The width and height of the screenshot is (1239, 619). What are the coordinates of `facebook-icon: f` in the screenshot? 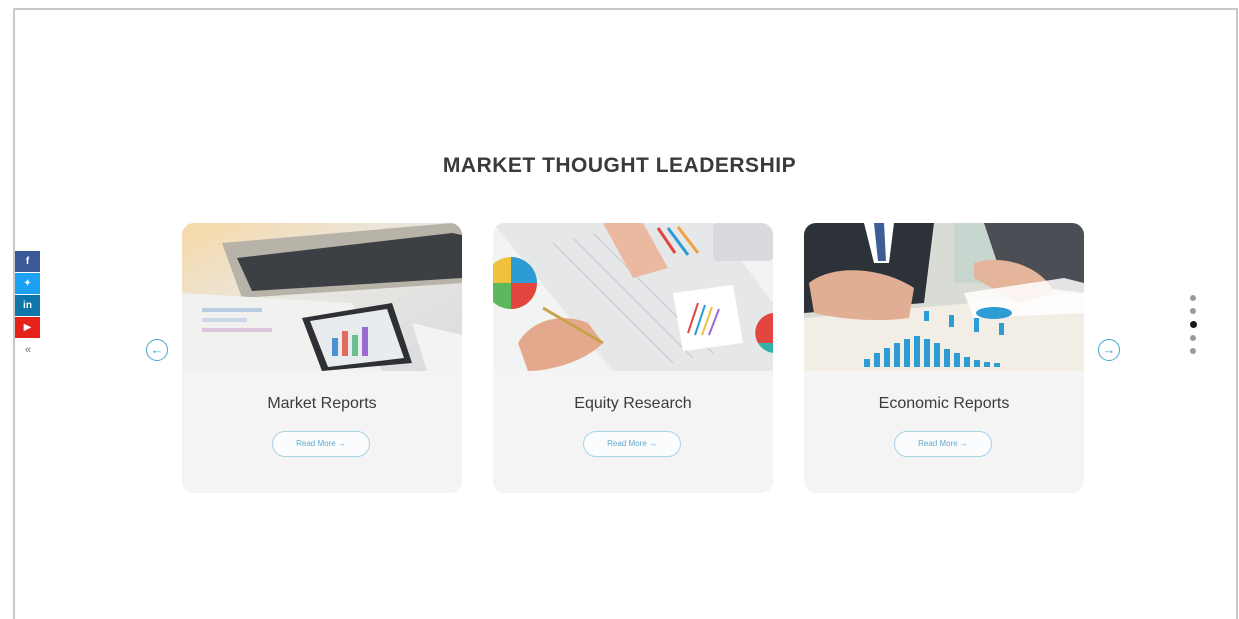 It's located at (27, 261).